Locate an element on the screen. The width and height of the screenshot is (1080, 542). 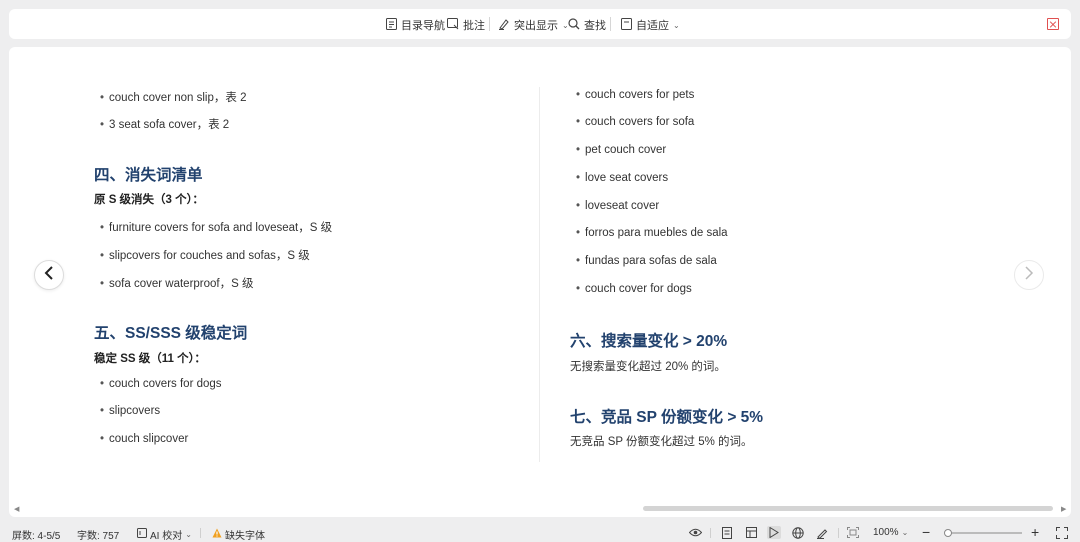
annotate-button: 批注 is located at coordinates (466, 25).